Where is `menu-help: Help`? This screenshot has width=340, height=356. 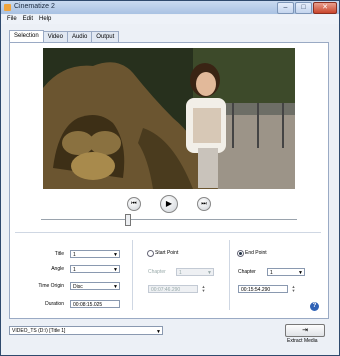
menu-help: Help is located at coordinates (45, 19).